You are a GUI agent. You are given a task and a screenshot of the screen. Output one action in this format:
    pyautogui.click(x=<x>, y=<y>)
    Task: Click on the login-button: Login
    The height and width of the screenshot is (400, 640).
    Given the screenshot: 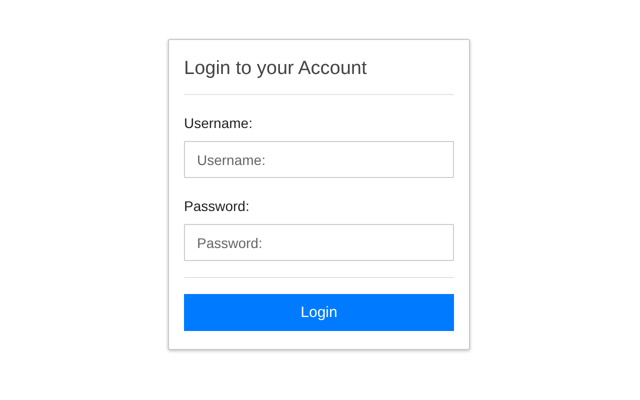 What is the action you would take?
    pyautogui.click(x=319, y=312)
    